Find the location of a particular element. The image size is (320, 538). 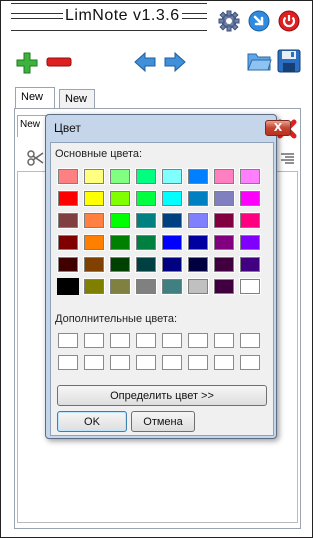

folder-icon is located at coordinates (259, 61).